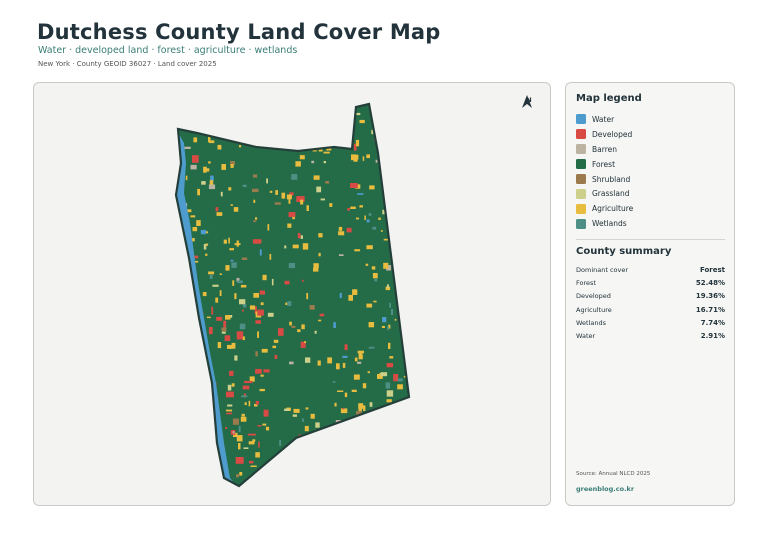 The width and height of the screenshot is (768, 543). Describe the element at coordinates (239, 32) in the screenshot. I see `page-title: Dutchess County Land Cover Map` at that location.